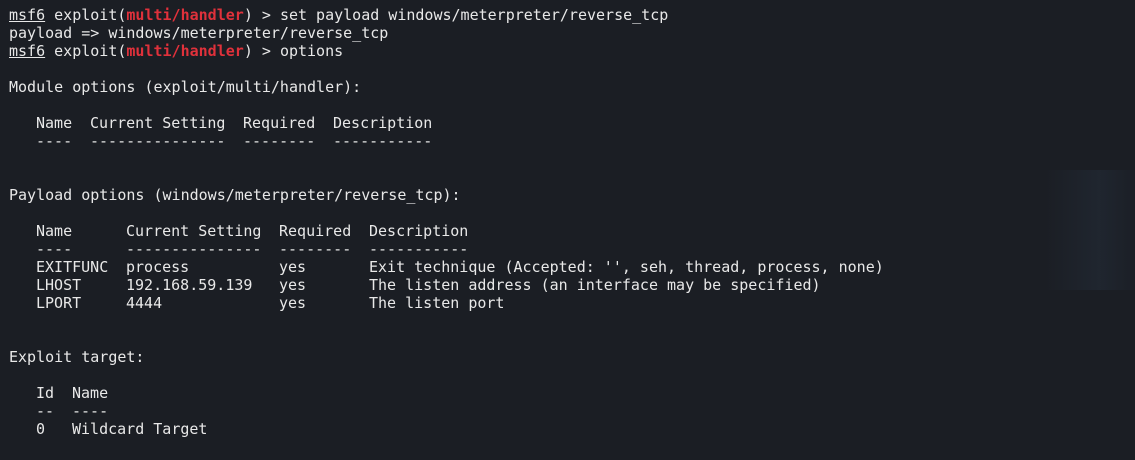 This screenshot has width=1135, height=460. I want to click on target-name: Wildcard Target, so click(140, 429).